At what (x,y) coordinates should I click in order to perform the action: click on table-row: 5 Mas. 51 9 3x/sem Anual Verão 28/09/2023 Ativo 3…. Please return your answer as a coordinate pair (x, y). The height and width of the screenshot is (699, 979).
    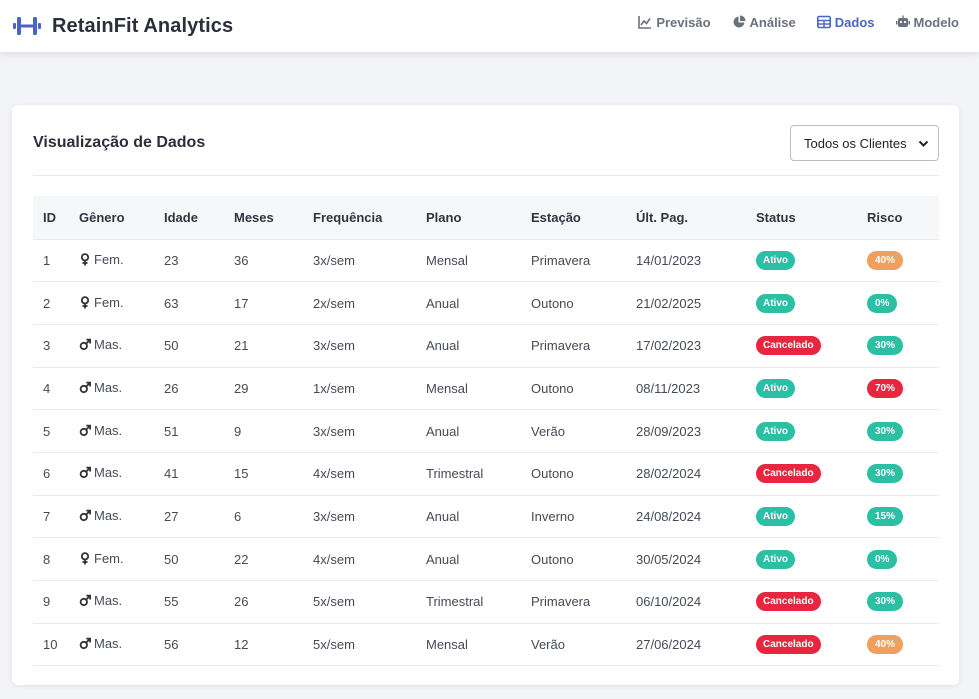
    Looking at the image, I should click on (486, 431).